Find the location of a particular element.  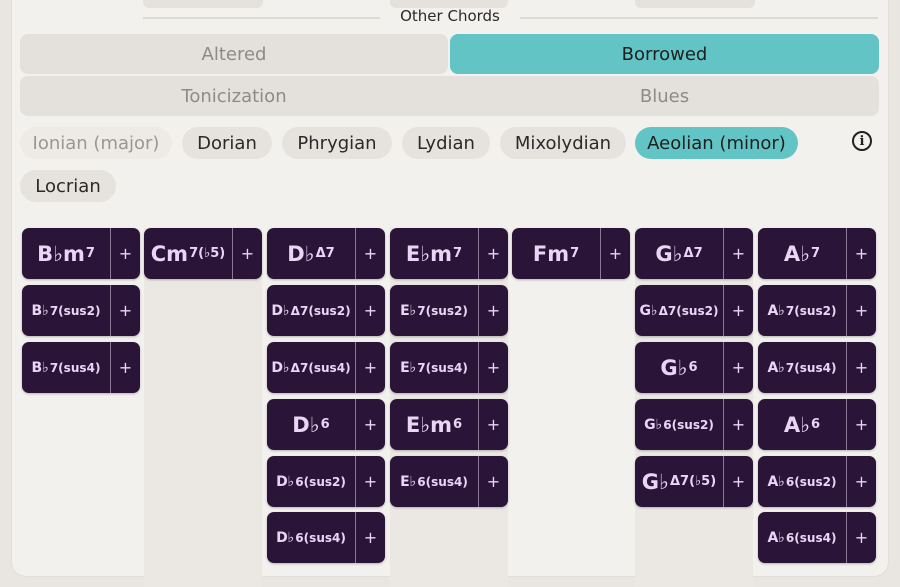

tab-blues: Blues is located at coordinates (664, 96).